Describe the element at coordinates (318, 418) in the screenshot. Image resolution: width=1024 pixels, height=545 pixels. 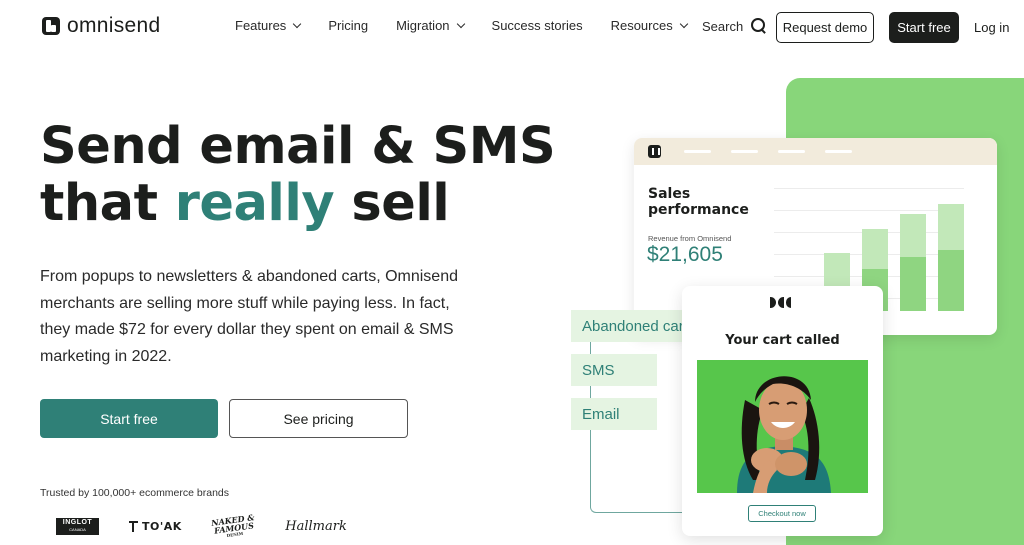
I see `see-pricing-button: See pricing` at that location.